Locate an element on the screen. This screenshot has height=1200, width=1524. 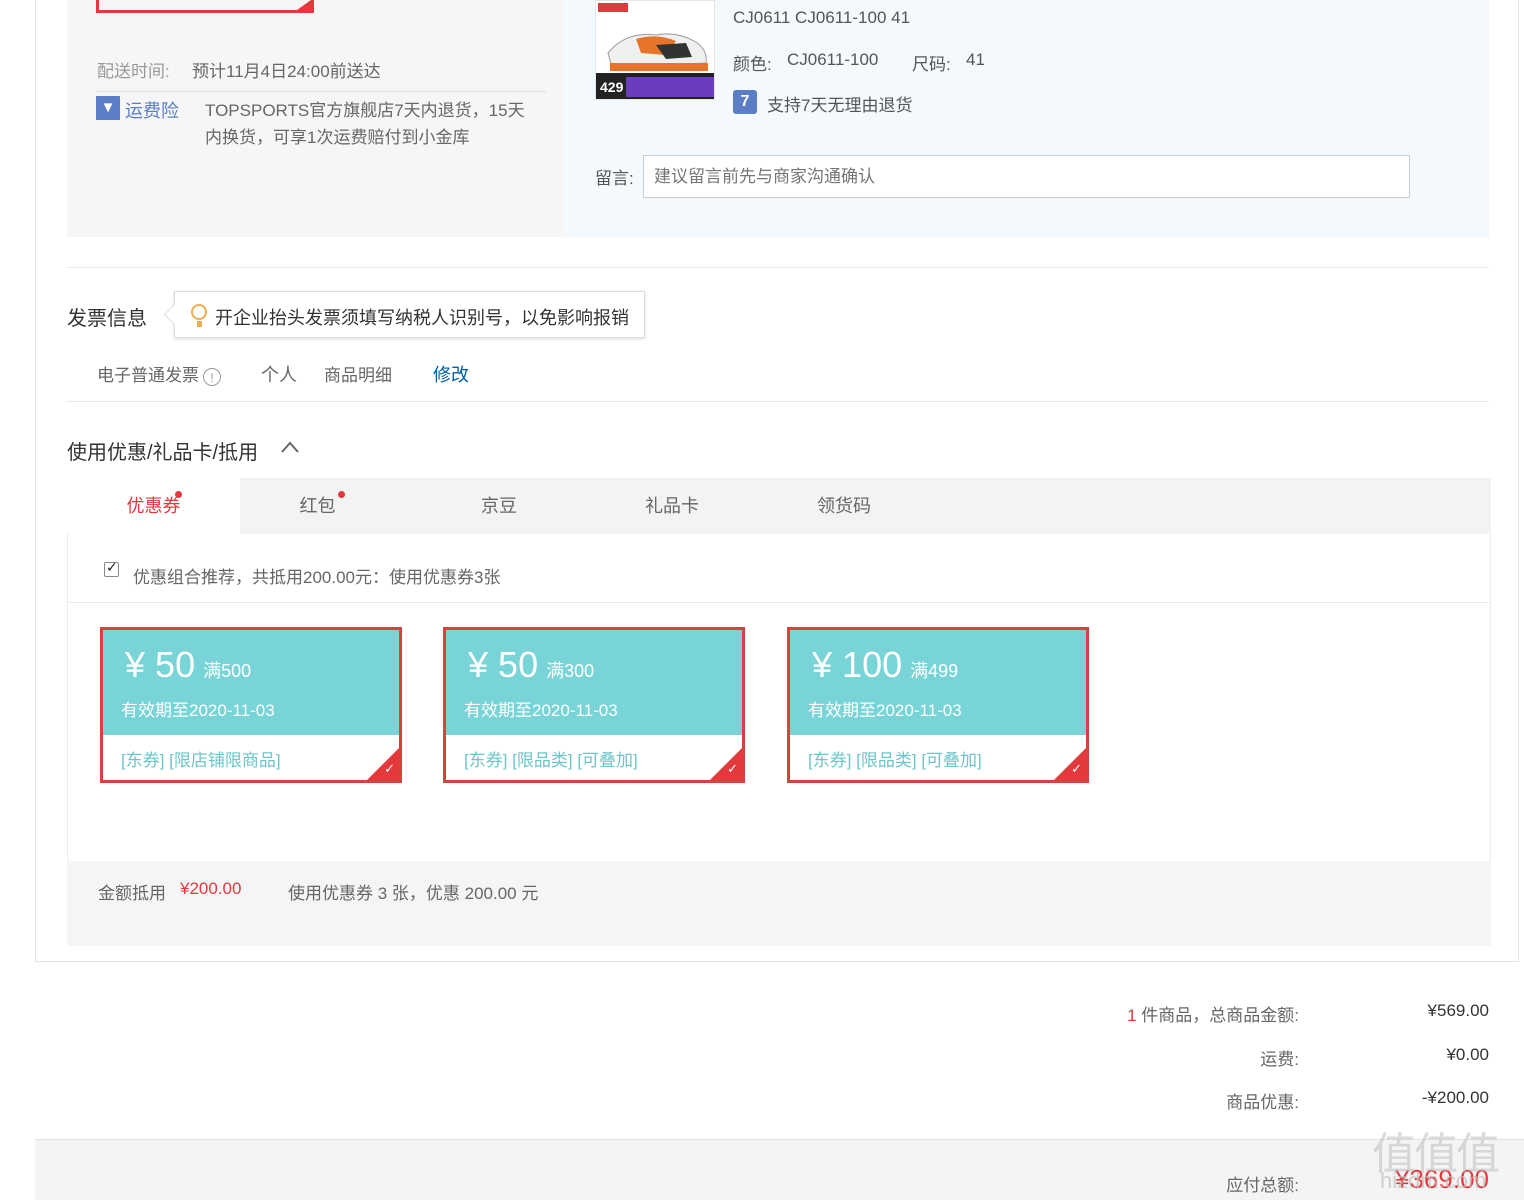
tab-gift-card: 礼品卡 is located at coordinates (672, 506).